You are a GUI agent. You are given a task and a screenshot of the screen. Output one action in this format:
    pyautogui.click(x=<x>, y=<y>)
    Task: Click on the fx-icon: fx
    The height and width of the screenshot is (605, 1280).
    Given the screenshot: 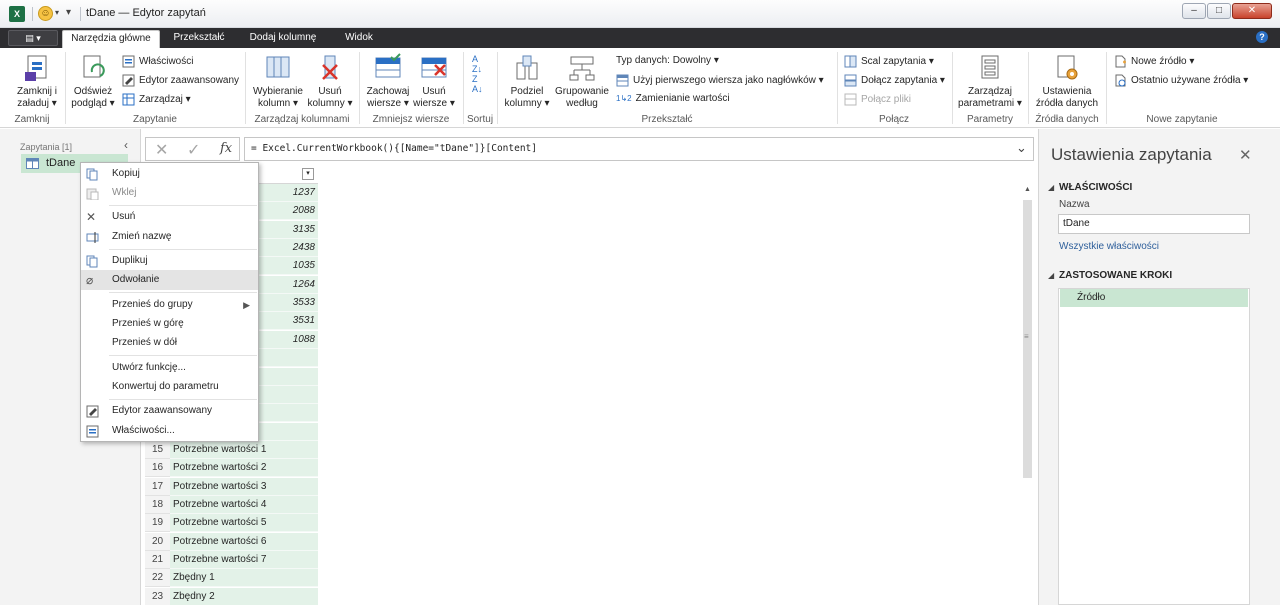 What is the action you would take?
    pyautogui.click(x=226, y=148)
    